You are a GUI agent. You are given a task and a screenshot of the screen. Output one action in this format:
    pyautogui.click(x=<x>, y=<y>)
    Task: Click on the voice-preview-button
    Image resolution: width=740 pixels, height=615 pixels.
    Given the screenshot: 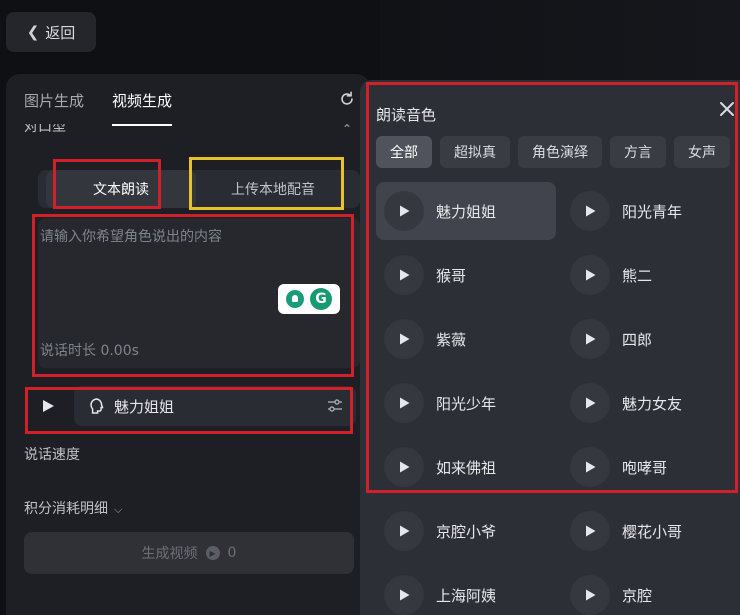 What is the action you would take?
    pyautogui.click(x=48, y=406)
    